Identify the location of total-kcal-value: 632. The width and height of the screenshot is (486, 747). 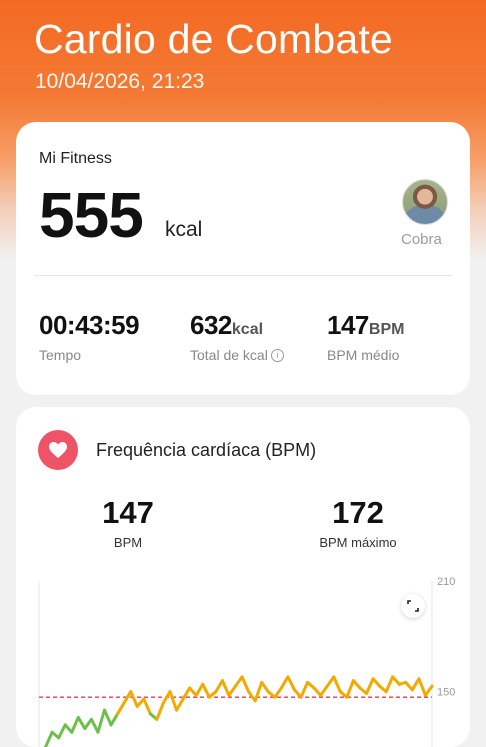
(211, 325).